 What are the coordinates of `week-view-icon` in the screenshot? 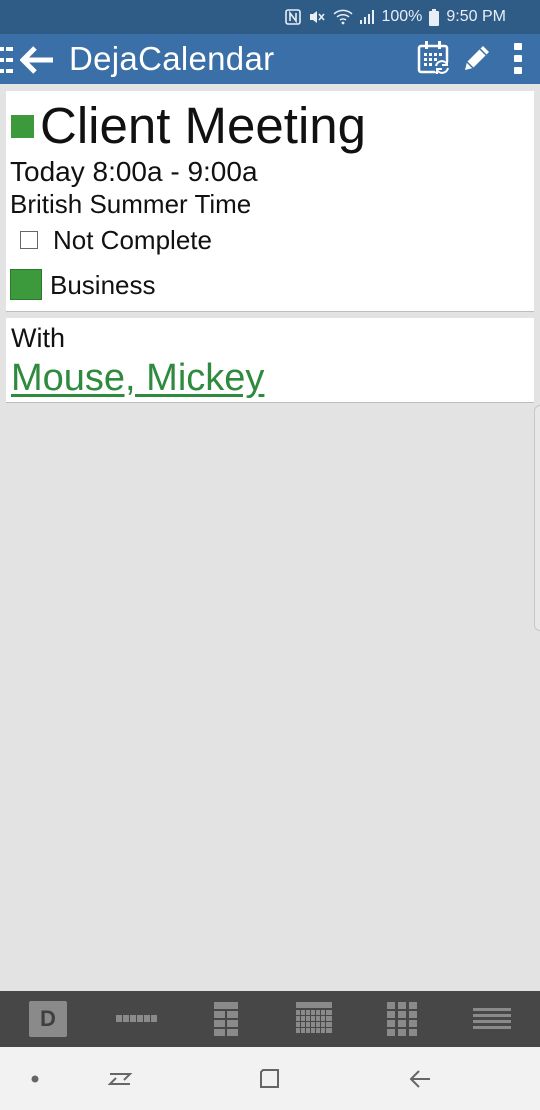 It's located at (226, 1019).